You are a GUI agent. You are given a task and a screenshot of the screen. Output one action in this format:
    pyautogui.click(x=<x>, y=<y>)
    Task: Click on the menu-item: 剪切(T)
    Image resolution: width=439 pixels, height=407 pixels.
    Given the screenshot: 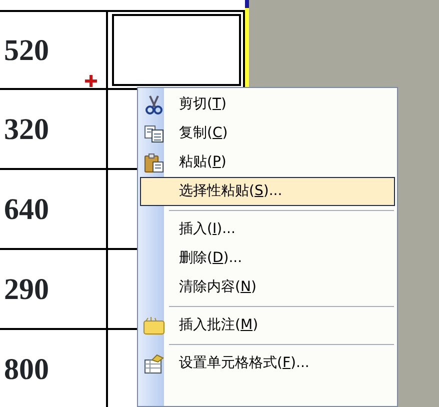 What is the action you would take?
    pyautogui.click(x=267, y=104)
    